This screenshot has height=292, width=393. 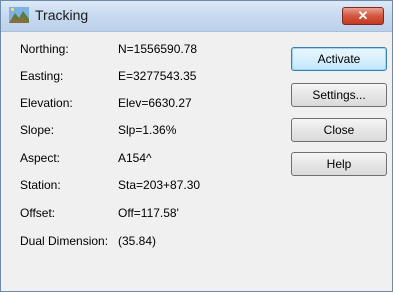 I want to click on field-easting: Easting: E=3277543.35, so click(x=150, y=77).